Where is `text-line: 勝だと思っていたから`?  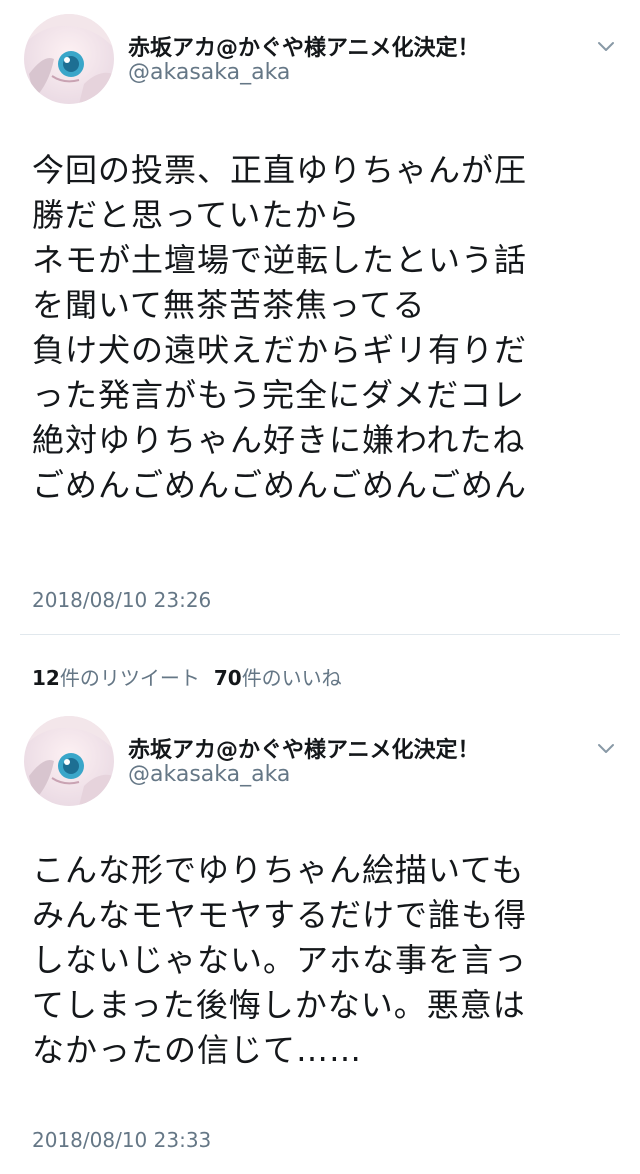 text-line: 勝だと思っていたから is located at coordinates (196, 215).